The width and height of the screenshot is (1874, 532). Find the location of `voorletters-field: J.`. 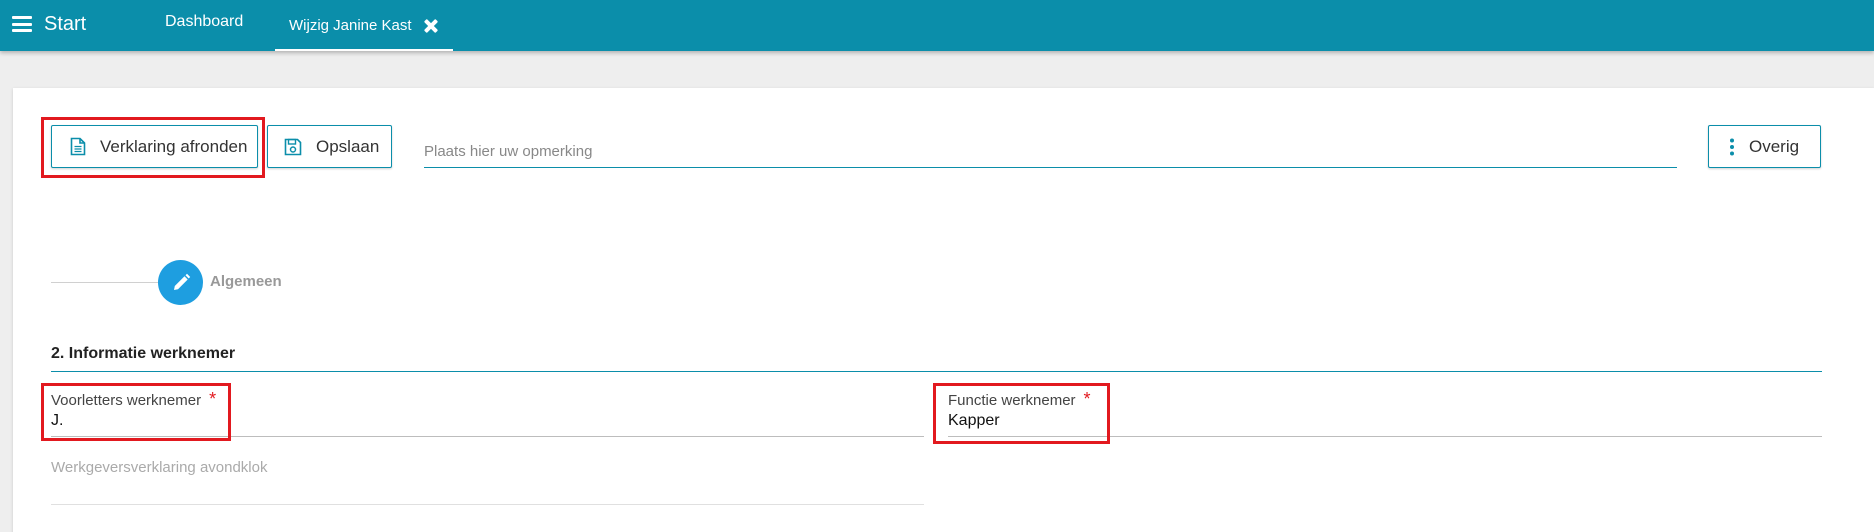

voorletters-field: J. is located at coordinates (57, 421).